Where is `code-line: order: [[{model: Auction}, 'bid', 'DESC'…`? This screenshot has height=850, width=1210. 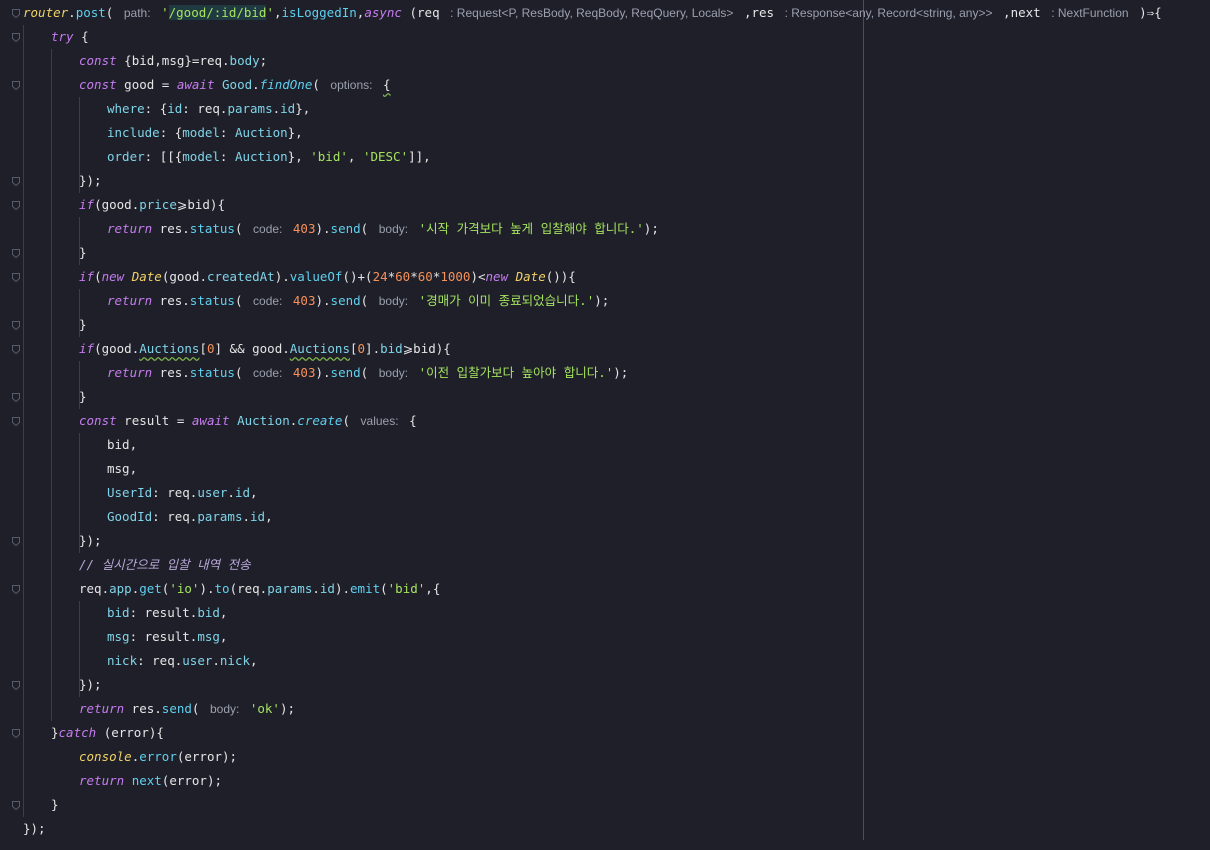 code-line: order: [[{model: Auction}, 'bid', 'DESC'… is located at coordinates (269, 157).